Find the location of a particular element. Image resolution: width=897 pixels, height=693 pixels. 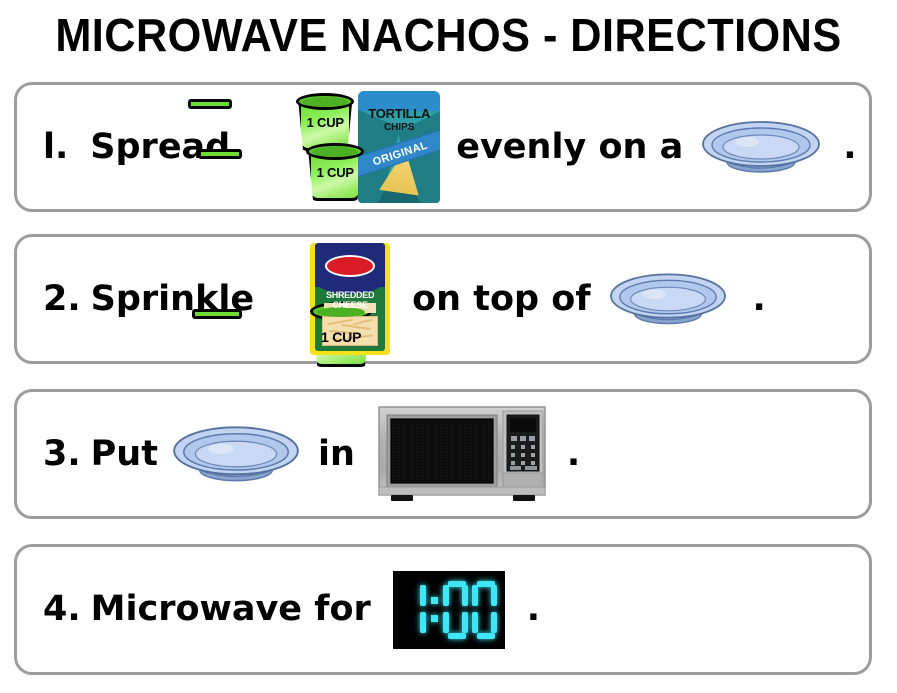

cheese-bag-logo-oval is located at coordinates (350, 266).